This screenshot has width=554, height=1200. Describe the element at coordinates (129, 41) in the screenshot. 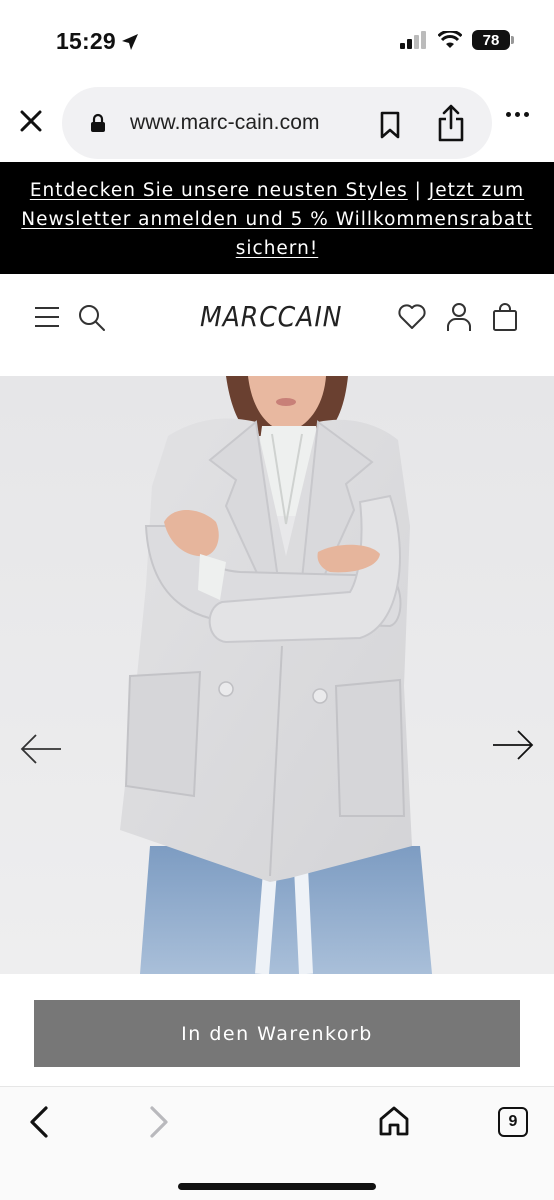

I see `location-arrow-icon` at that location.